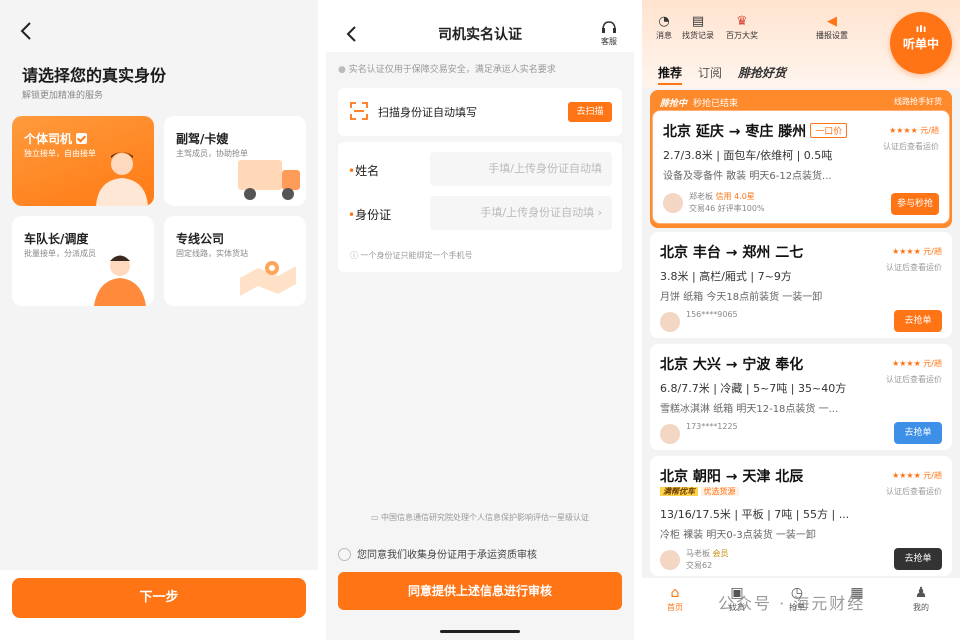  Describe the element at coordinates (741, 297) in the screenshot. I see `order-goods: 月饼 纸箱 今天18点前装货 一装一卸` at that location.